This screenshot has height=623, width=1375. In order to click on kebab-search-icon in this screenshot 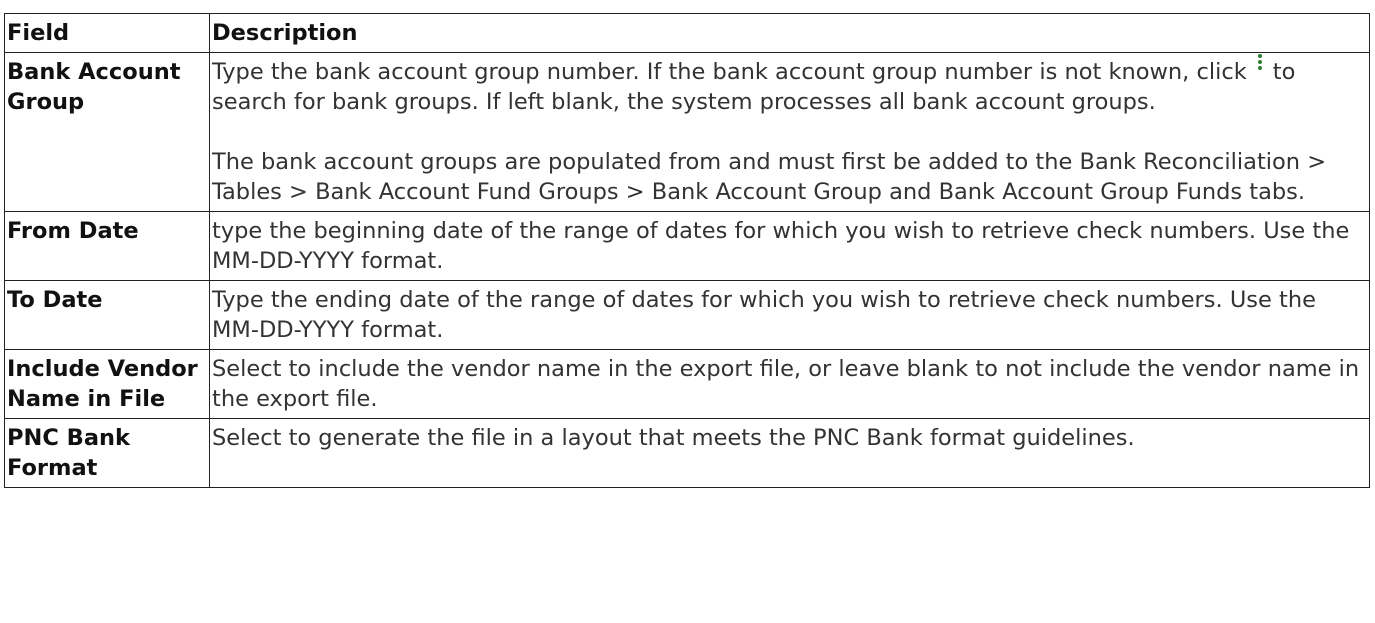, I will do `click(1260, 64)`.